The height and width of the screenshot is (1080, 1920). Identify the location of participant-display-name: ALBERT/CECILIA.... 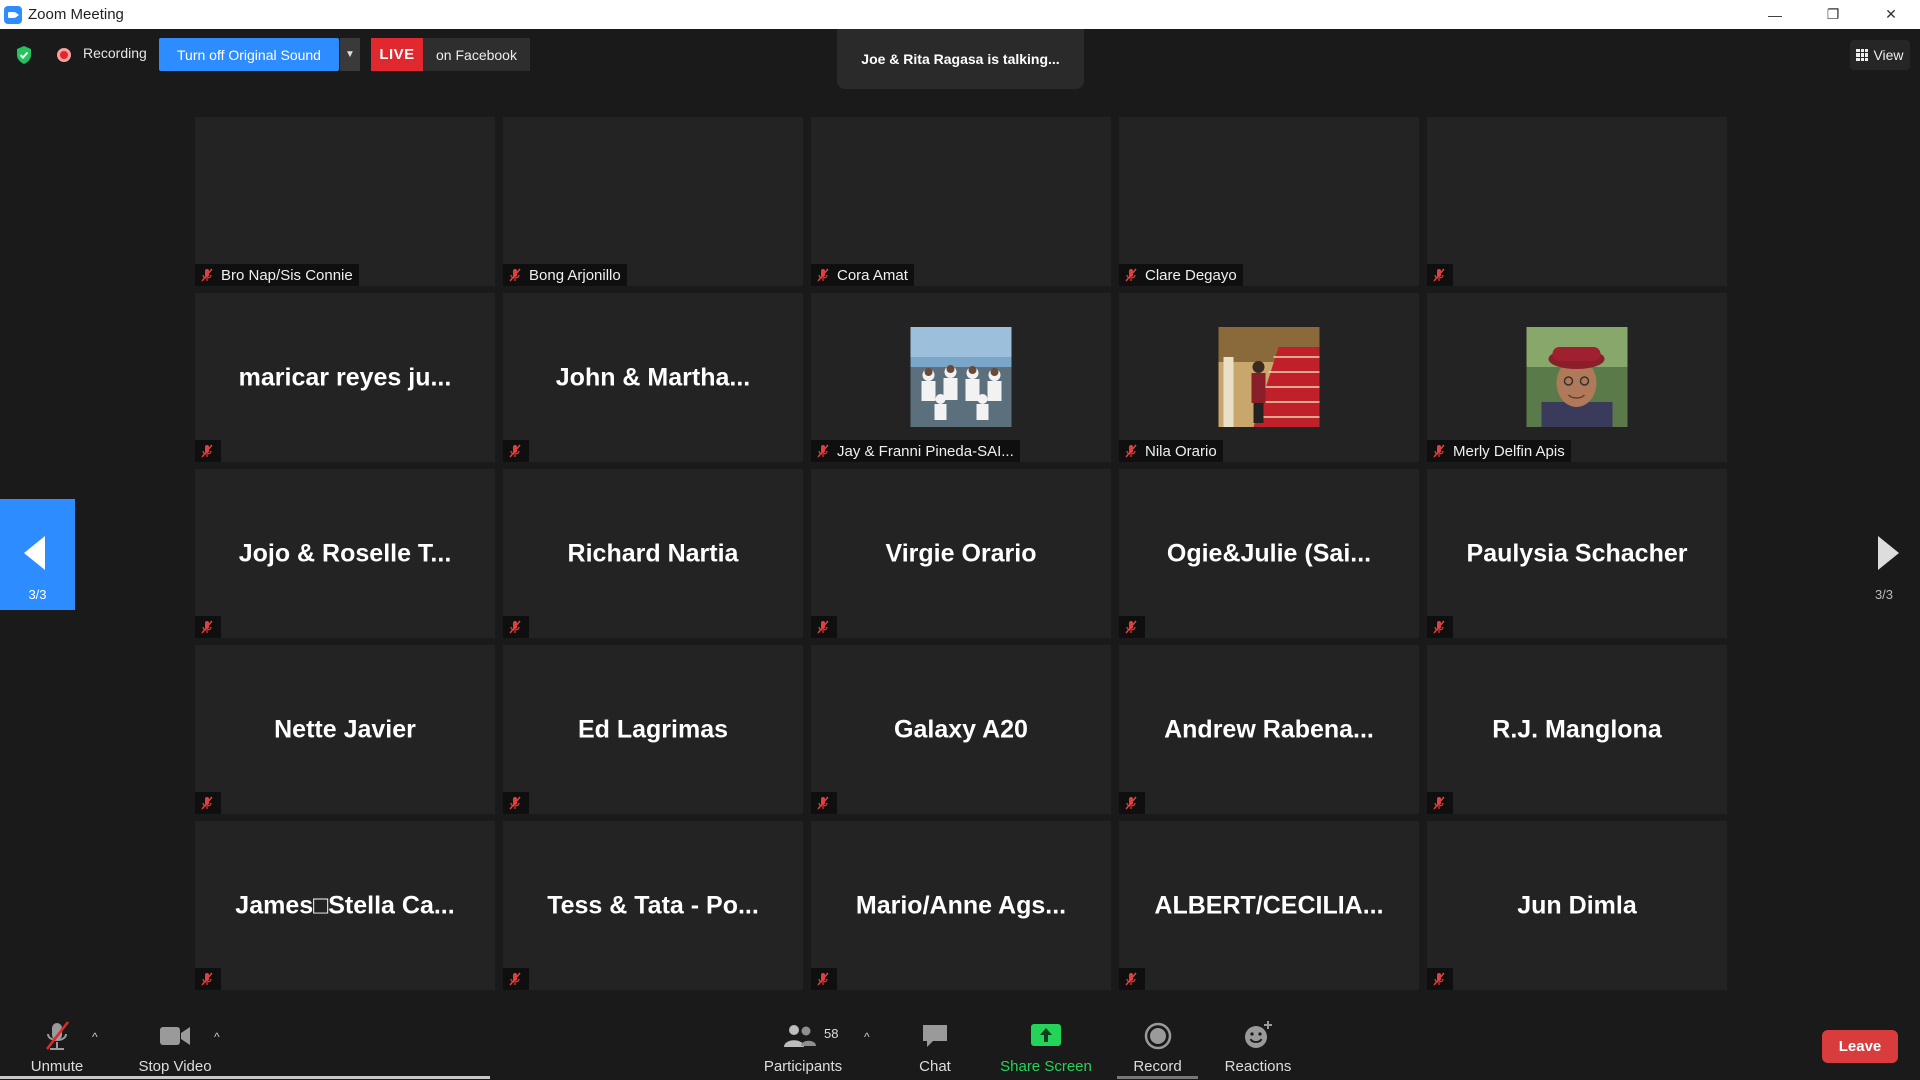
(1269, 905).